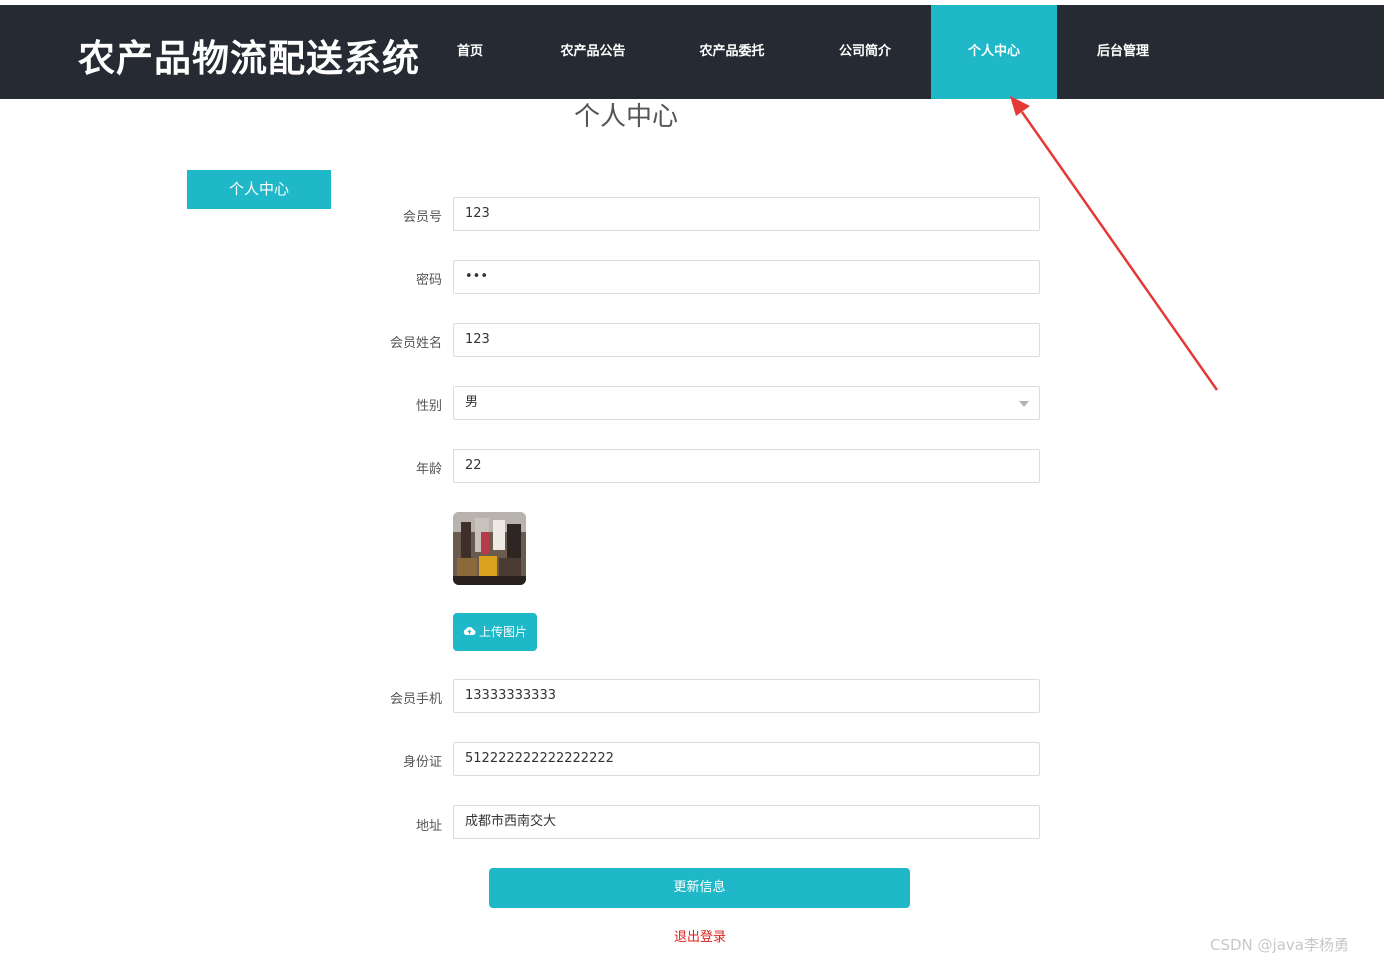 This screenshot has width=1384, height=962. I want to click on gender-select: 男, so click(746, 403).